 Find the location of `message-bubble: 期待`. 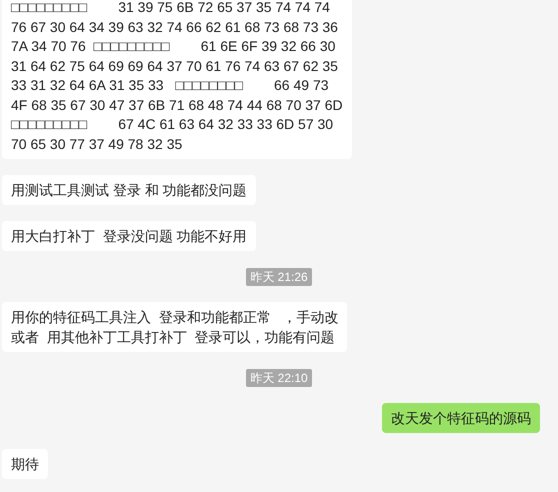

message-bubble: 期待 is located at coordinates (25, 464).